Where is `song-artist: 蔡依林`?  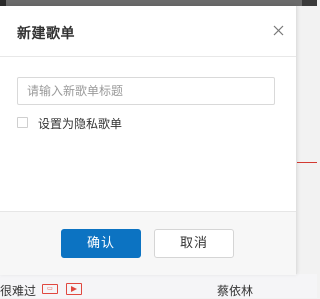
song-artist: 蔡依林 is located at coordinates (235, 290).